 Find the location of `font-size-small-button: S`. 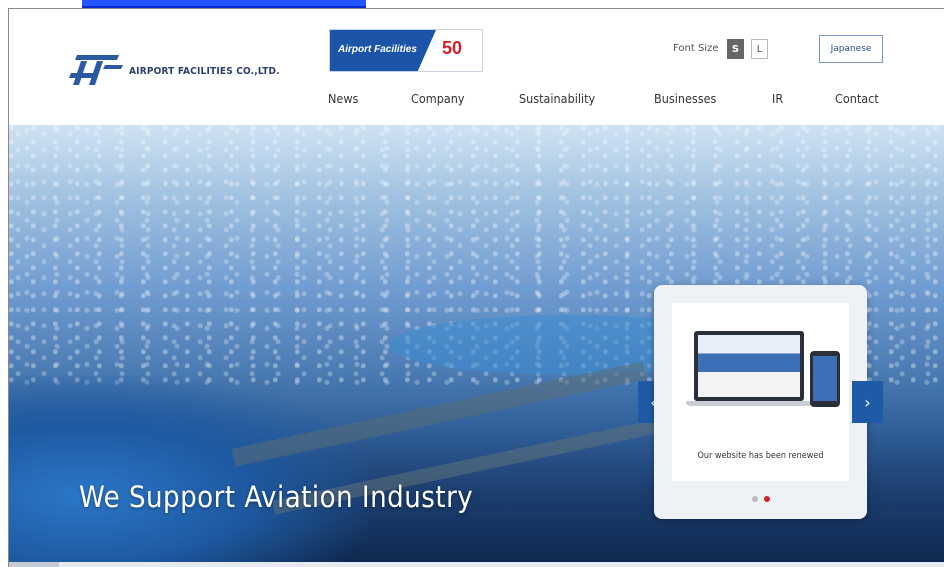

font-size-small-button: S is located at coordinates (735, 49).